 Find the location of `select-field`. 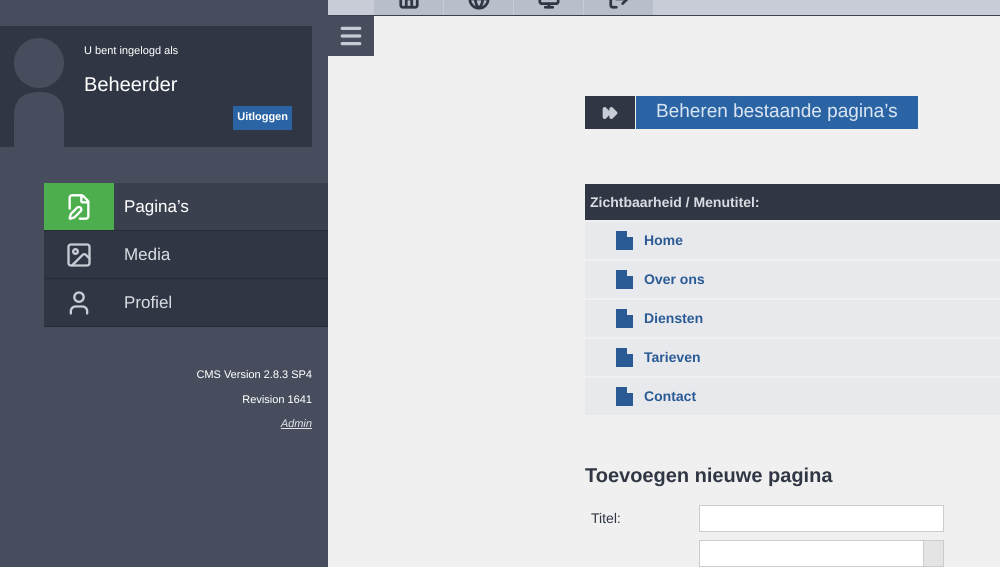

select-field is located at coordinates (821, 553).